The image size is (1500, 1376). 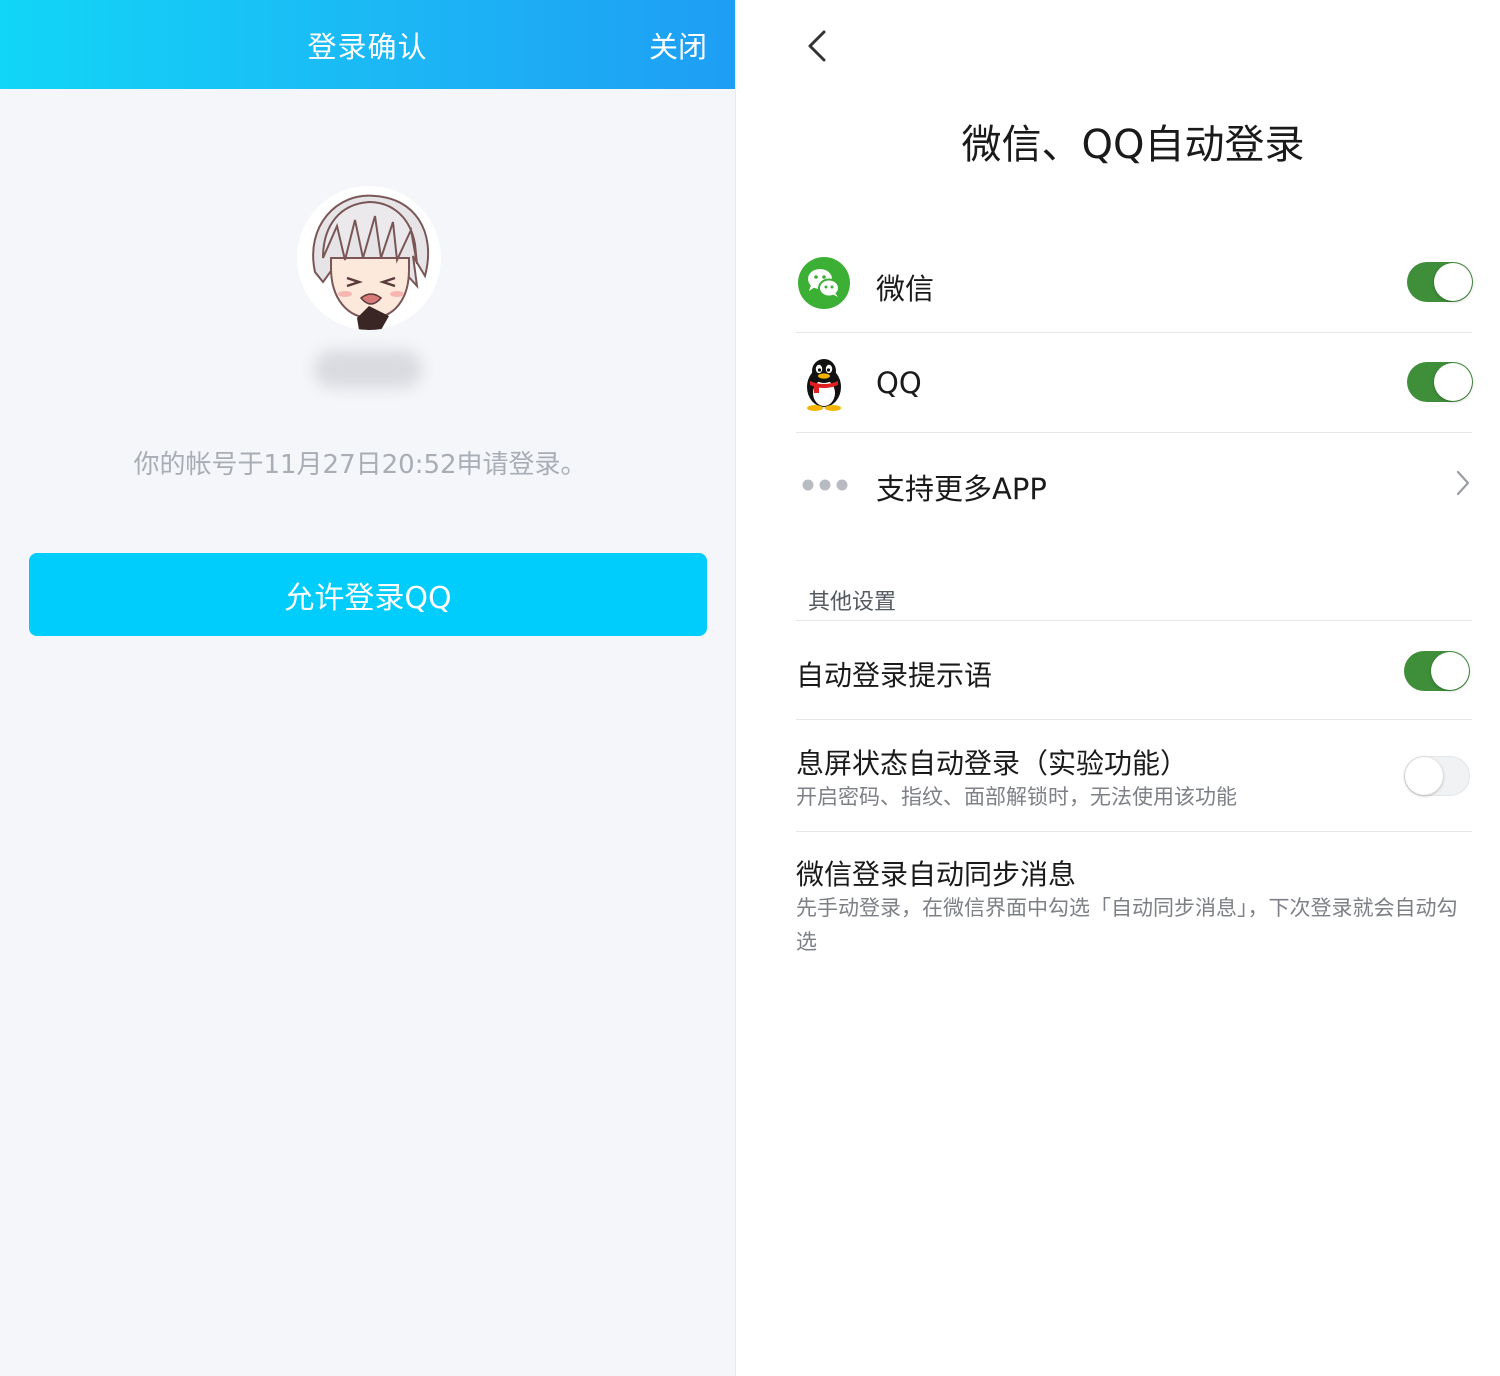 What do you see at coordinates (1134, 383) in the screenshot?
I see `app-row-qq: QQ` at bounding box center [1134, 383].